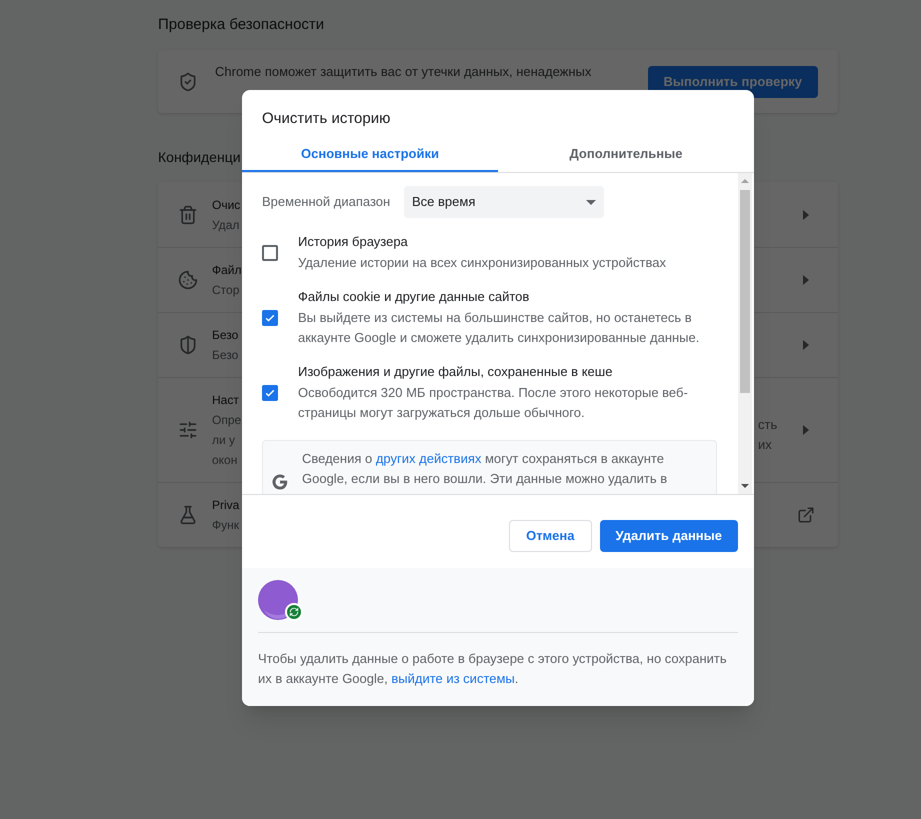  Describe the element at coordinates (227, 420) in the screenshot. I see `row-description: Опре` at that location.